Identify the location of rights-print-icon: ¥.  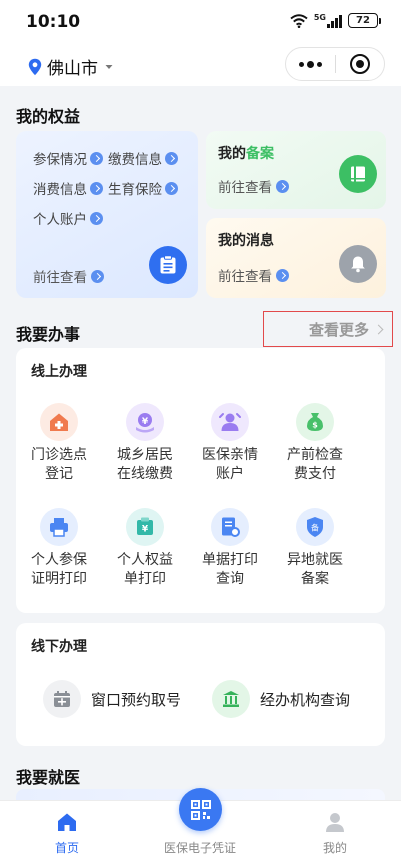
(145, 527).